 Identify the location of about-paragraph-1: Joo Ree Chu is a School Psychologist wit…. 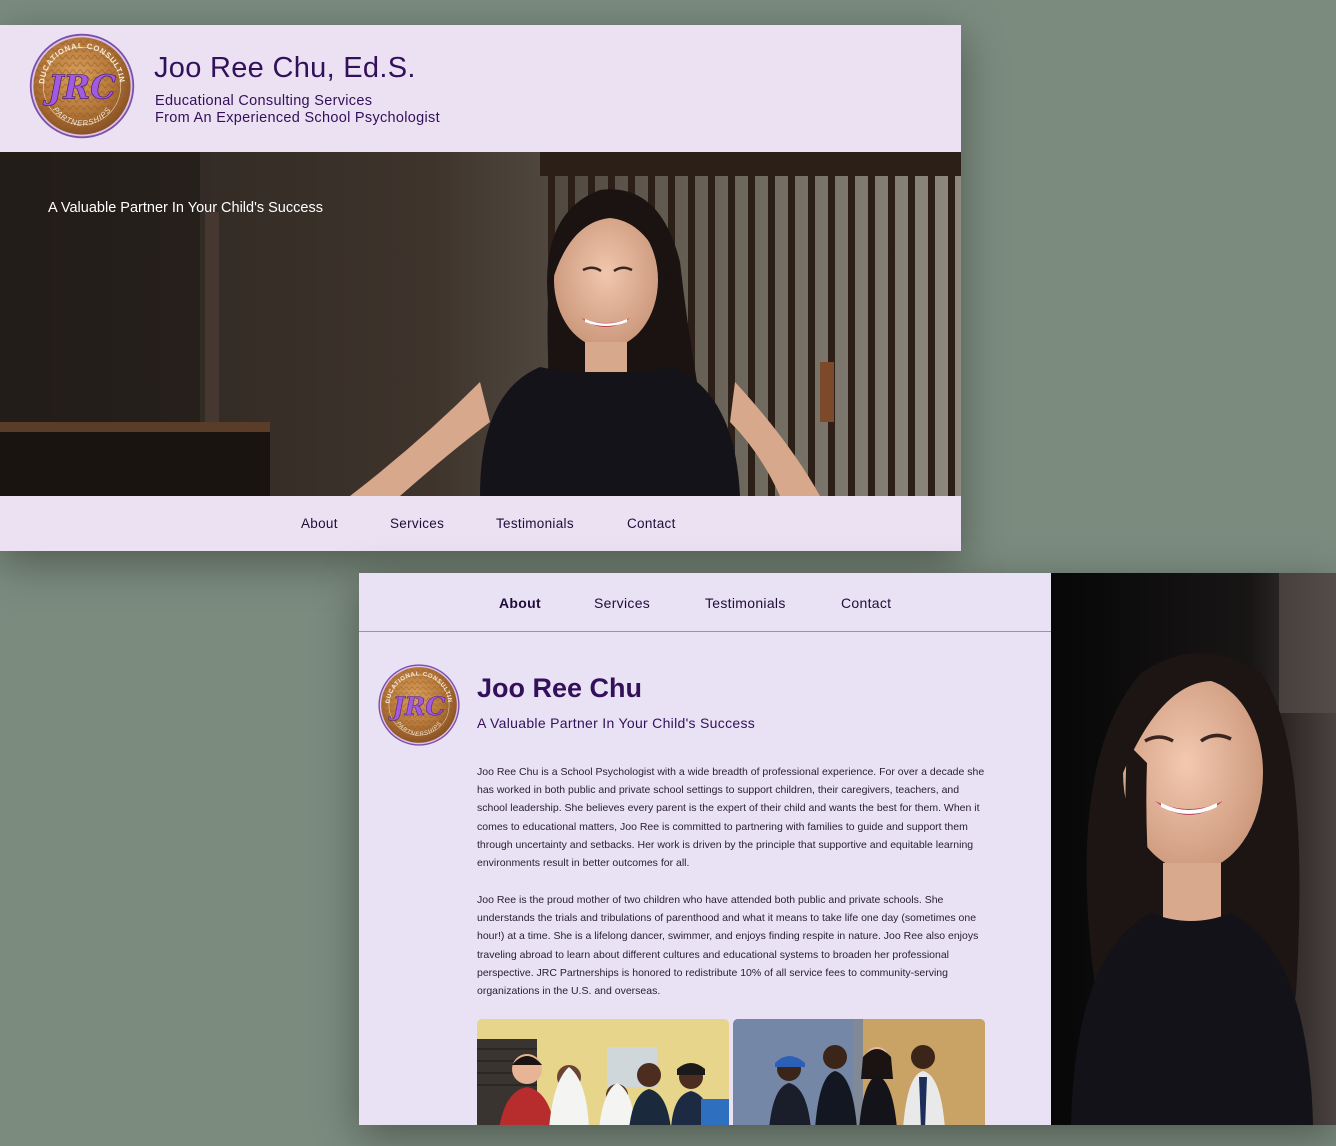
(731, 818).